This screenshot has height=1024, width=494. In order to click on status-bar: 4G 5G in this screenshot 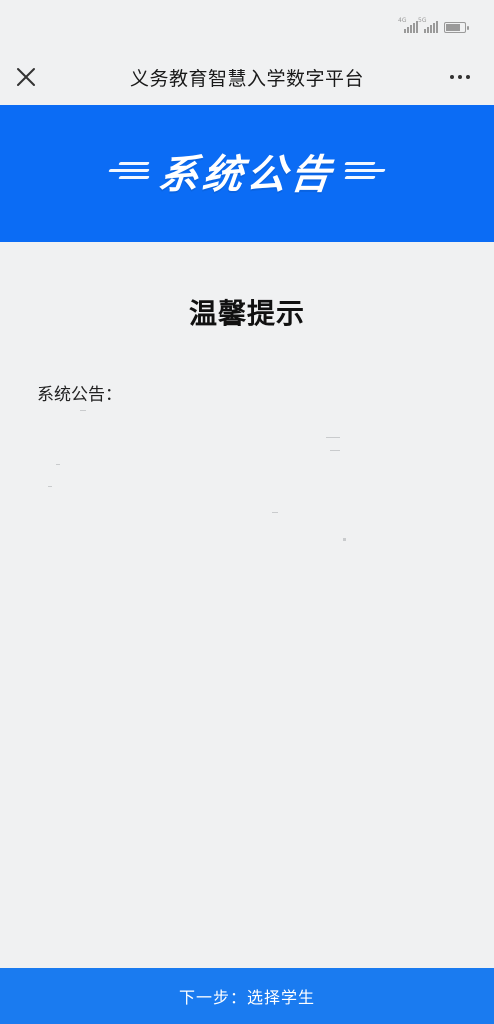, I will do `click(247, 25)`.